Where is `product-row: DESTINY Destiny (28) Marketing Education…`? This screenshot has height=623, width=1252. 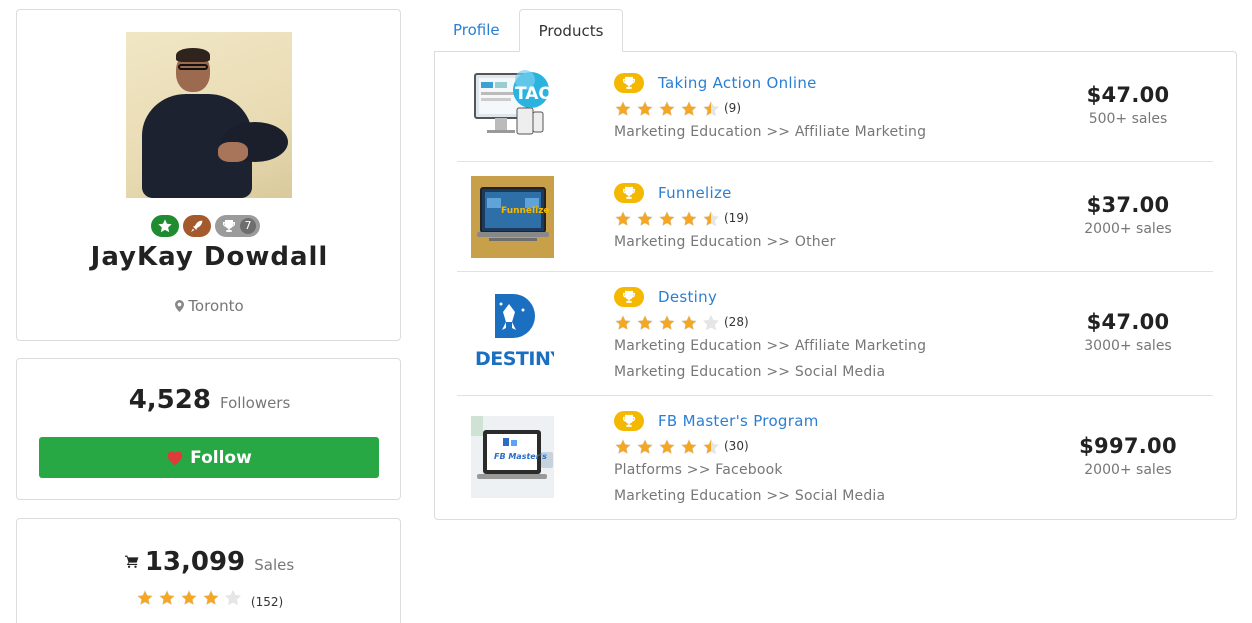 product-row: DESTINY Destiny (28) Marketing Education… is located at coordinates (835, 334).